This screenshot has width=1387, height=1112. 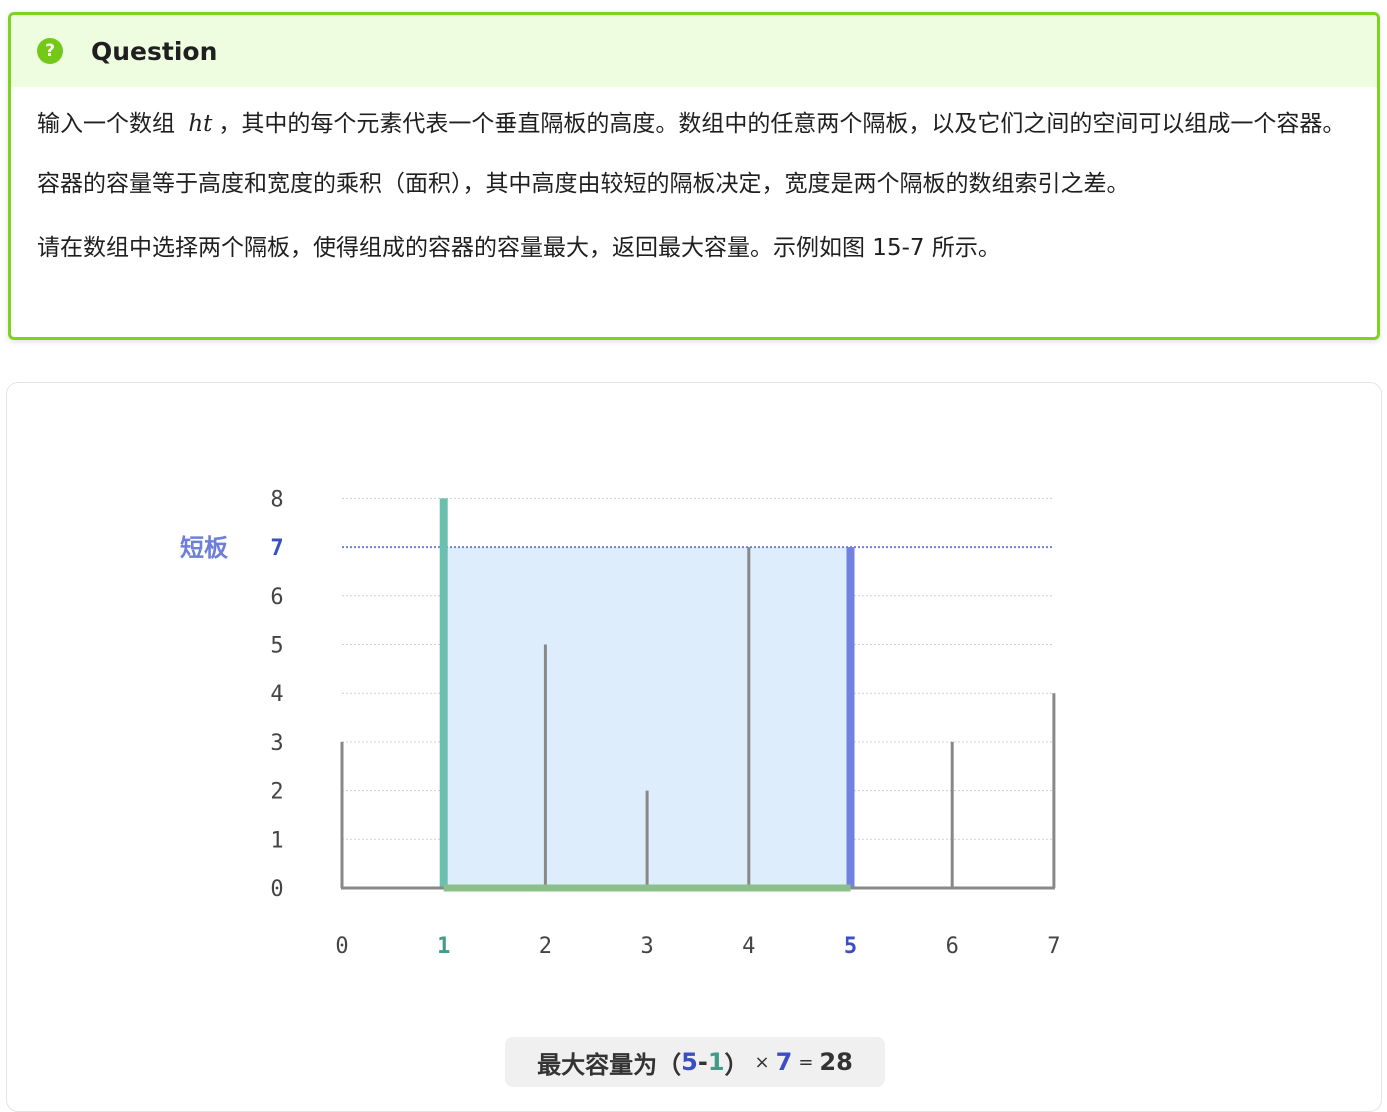 I want to click on caption-right-index: 5, so click(x=689, y=1062).